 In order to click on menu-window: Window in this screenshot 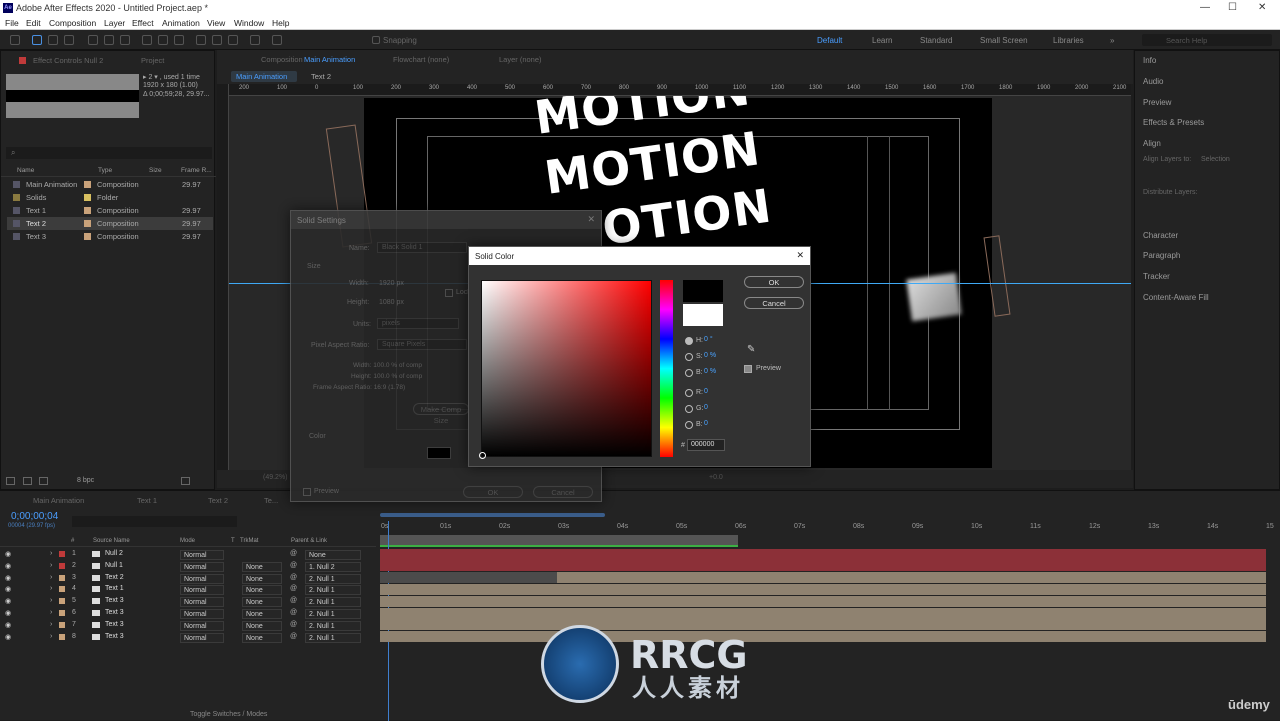, I will do `click(249, 23)`.